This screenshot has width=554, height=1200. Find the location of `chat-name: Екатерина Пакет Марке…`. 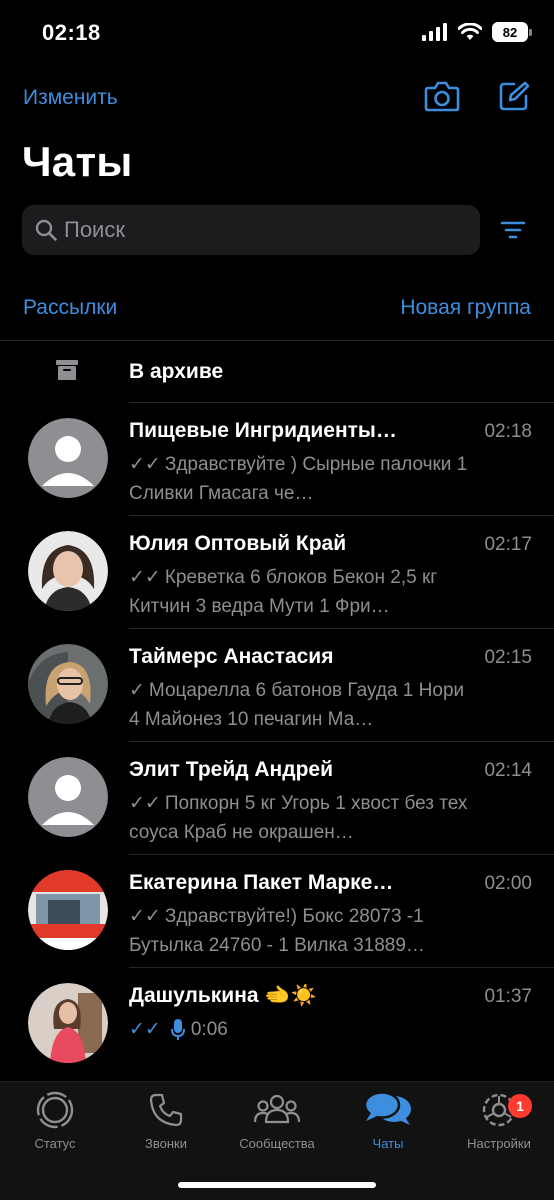

chat-name: Екатерина Пакет Марке… is located at coordinates (261, 882).